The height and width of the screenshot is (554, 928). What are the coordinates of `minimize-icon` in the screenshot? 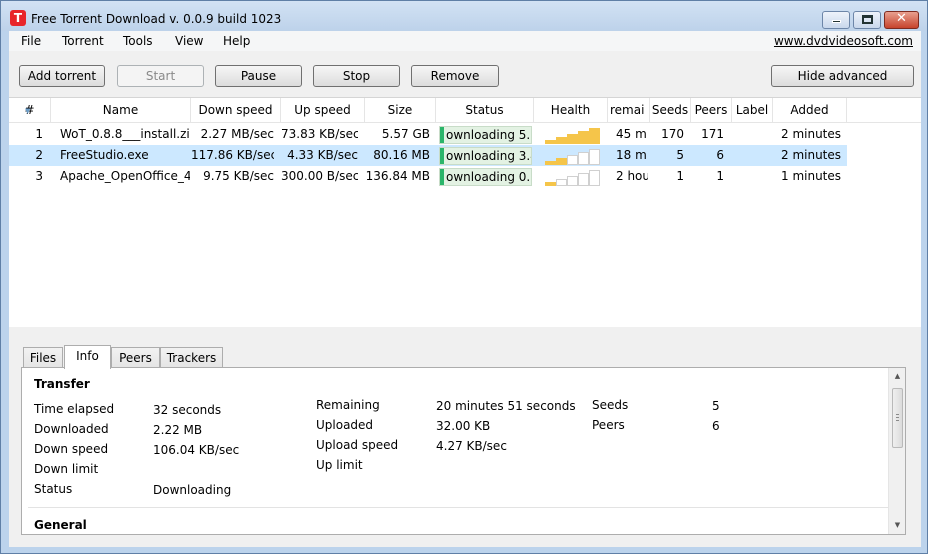 It's located at (836, 21).